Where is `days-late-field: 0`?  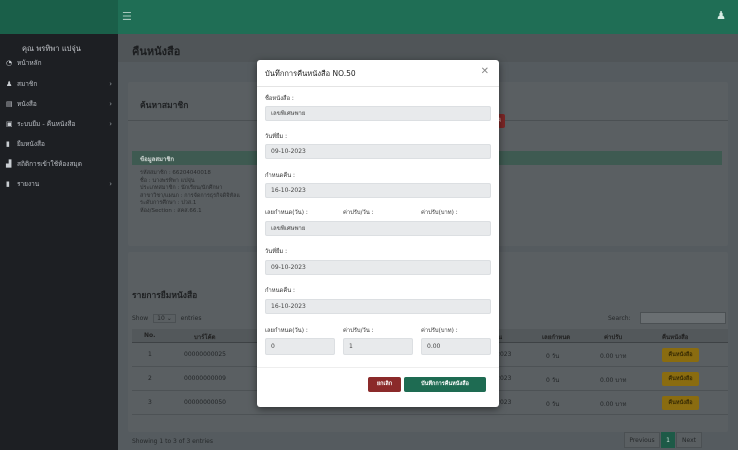 days-late-field: 0 is located at coordinates (300, 346).